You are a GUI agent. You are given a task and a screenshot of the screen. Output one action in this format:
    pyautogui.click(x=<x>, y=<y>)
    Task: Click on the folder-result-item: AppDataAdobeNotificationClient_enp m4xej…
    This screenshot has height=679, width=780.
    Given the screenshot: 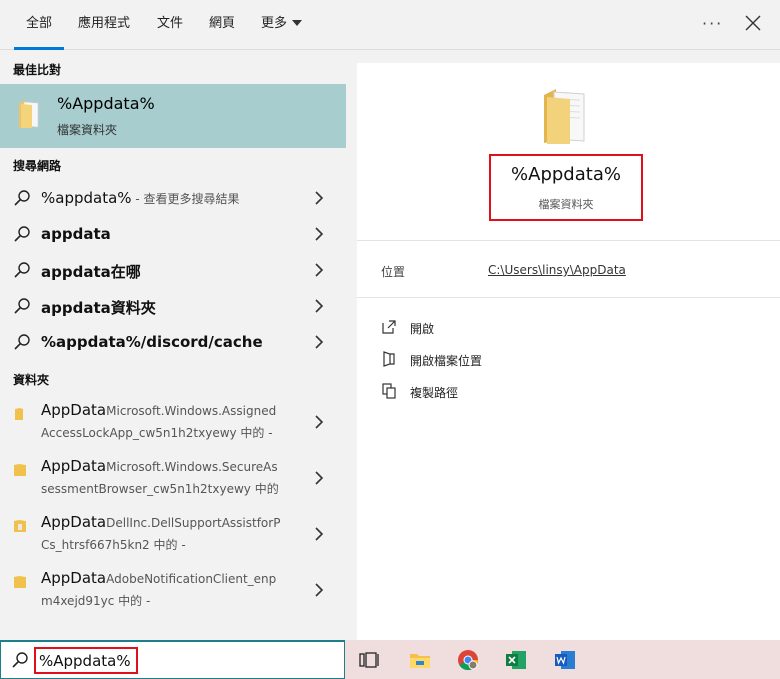 What is the action you would take?
    pyautogui.click(x=173, y=595)
    